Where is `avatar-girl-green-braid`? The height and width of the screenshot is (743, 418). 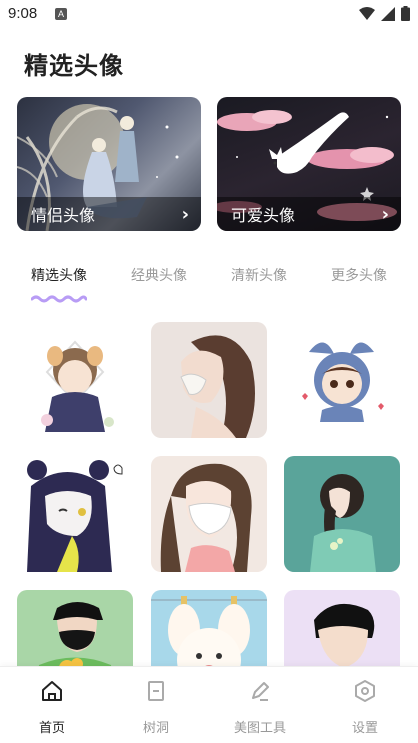 avatar-girl-green-braid is located at coordinates (343, 523).